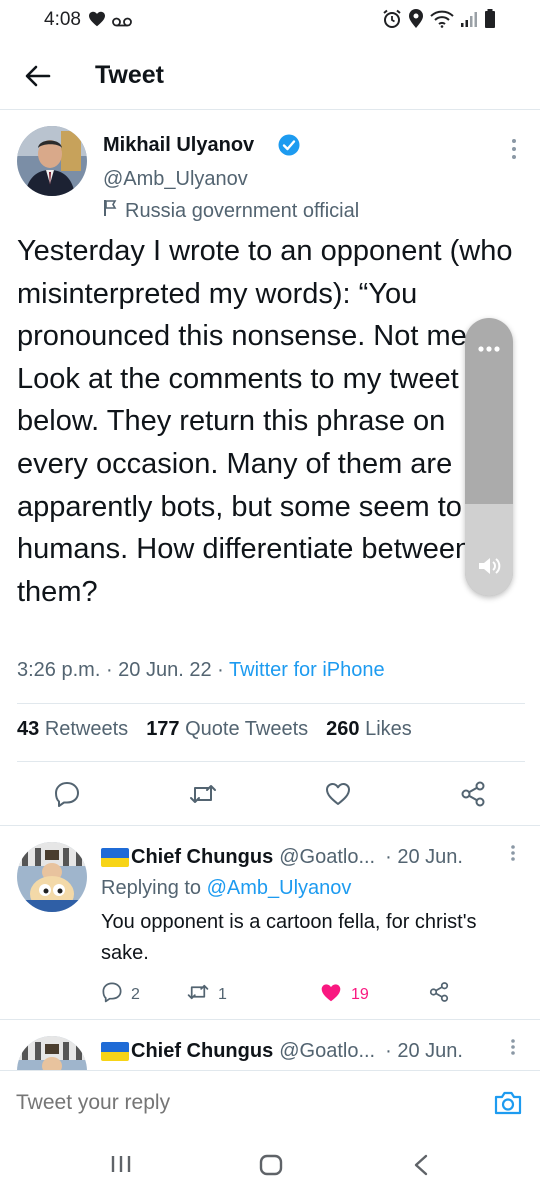 This screenshot has height=1200, width=540. What do you see at coordinates (122, 23) in the screenshot?
I see `voicemail-icon` at bounding box center [122, 23].